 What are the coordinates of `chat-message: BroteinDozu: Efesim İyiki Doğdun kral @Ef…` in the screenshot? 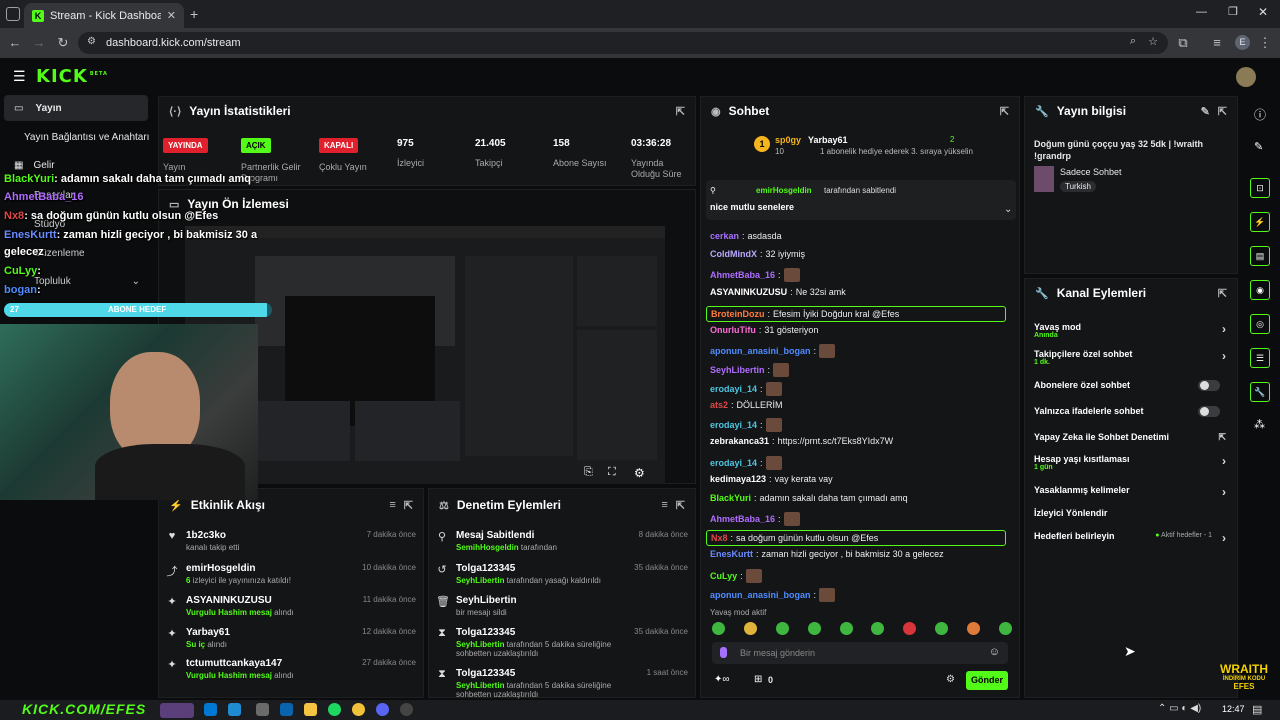 It's located at (856, 314).